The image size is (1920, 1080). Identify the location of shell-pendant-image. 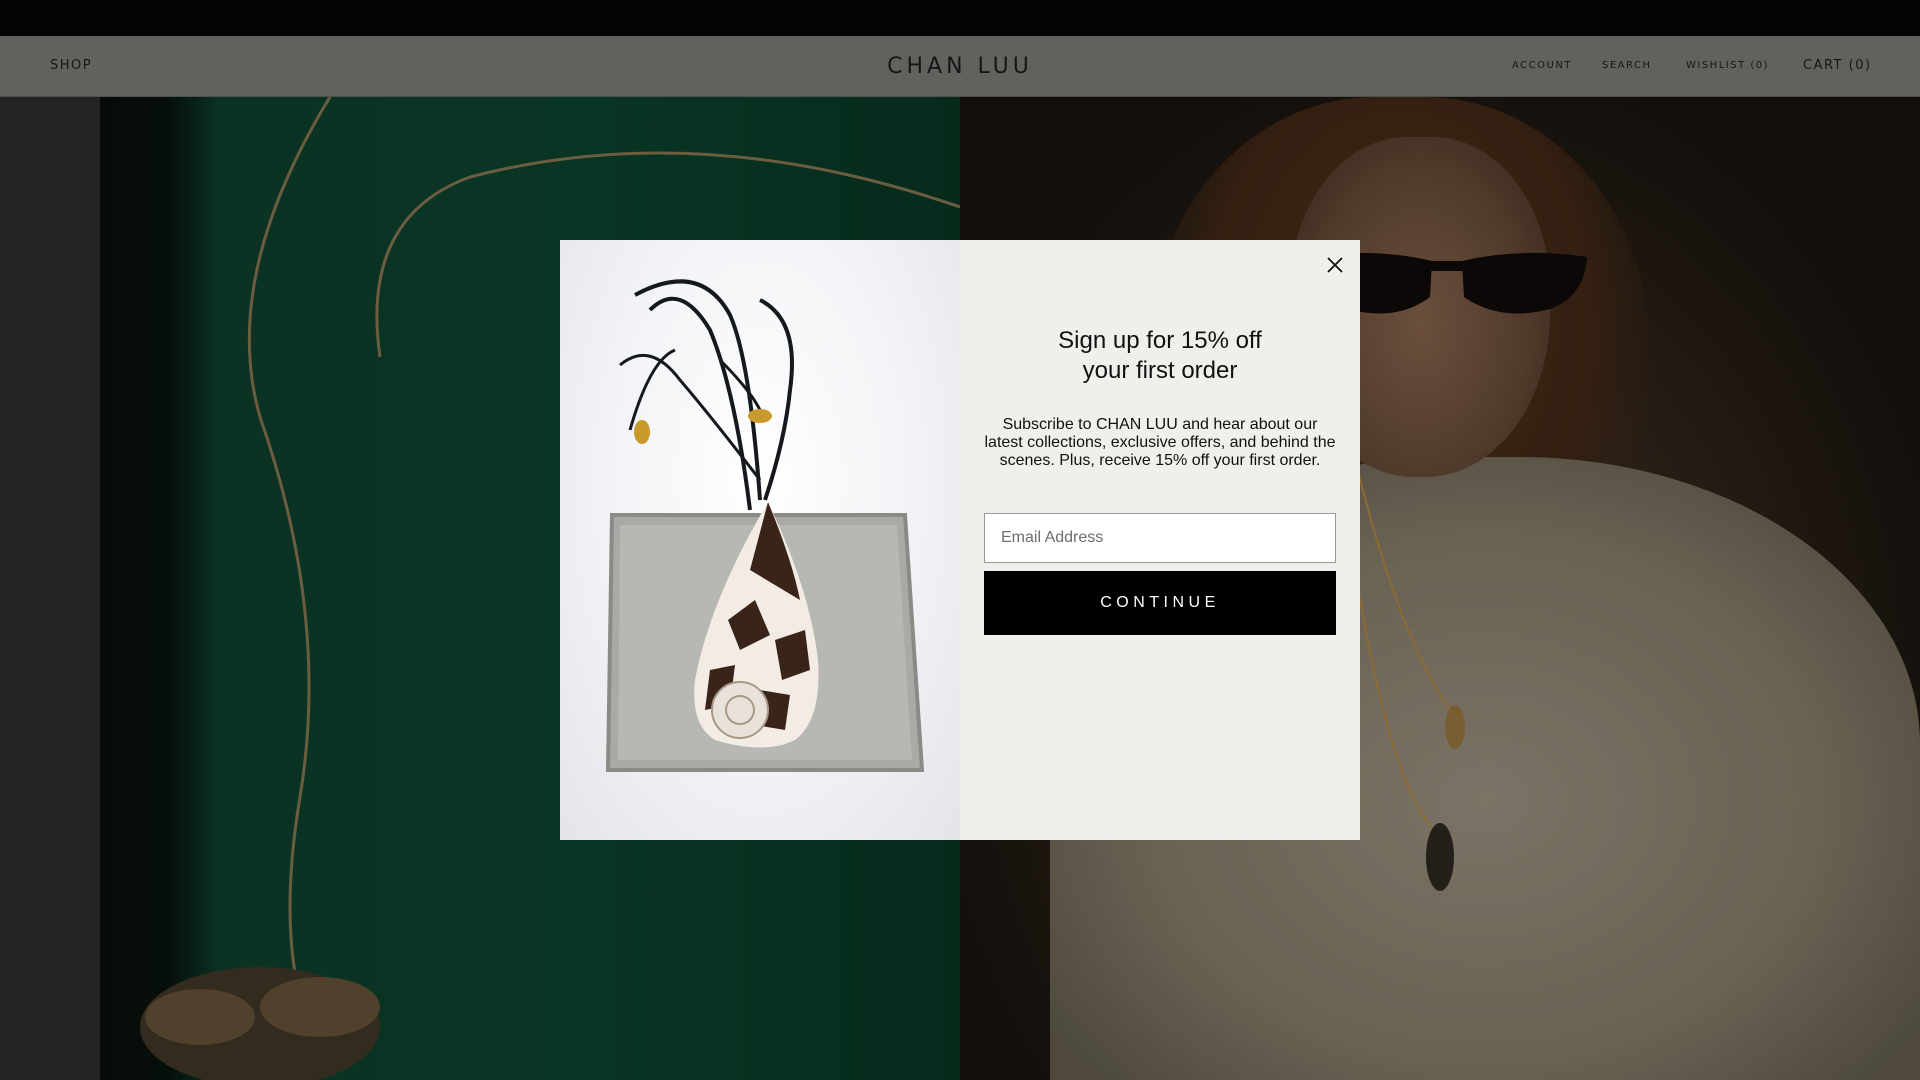
(765, 525).